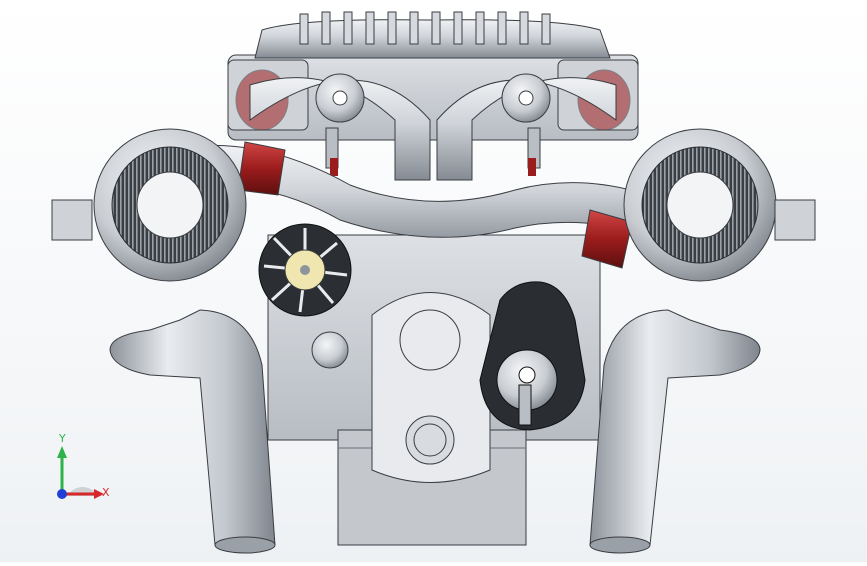 The image size is (867, 566). What do you see at coordinates (305, 270) in the screenshot?
I see `alternator-fan` at bounding box center [305, 270].